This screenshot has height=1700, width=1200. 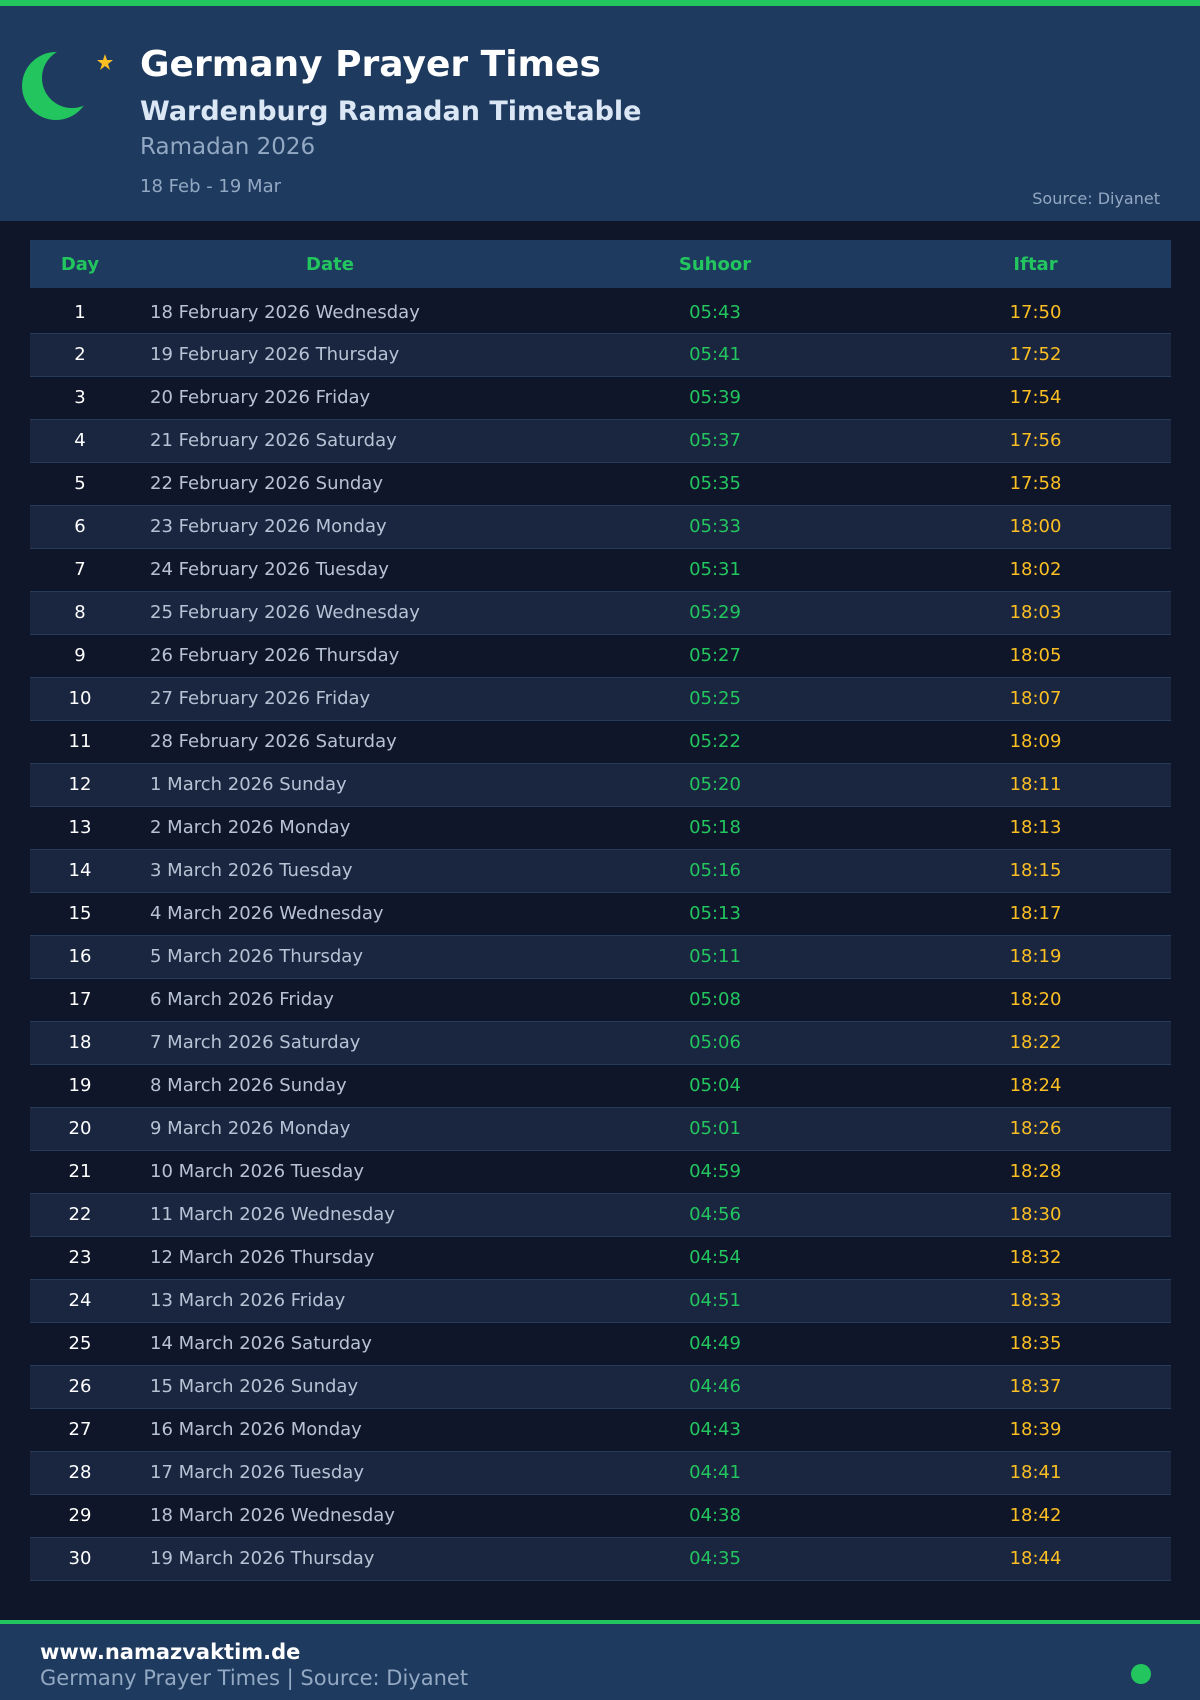 What do you see at coordinates (600, 870) in the screenshot?
I see `table-row: 14 3 March 2026 Tuesday 05:16 18:15` at bounding box center [600, 870].